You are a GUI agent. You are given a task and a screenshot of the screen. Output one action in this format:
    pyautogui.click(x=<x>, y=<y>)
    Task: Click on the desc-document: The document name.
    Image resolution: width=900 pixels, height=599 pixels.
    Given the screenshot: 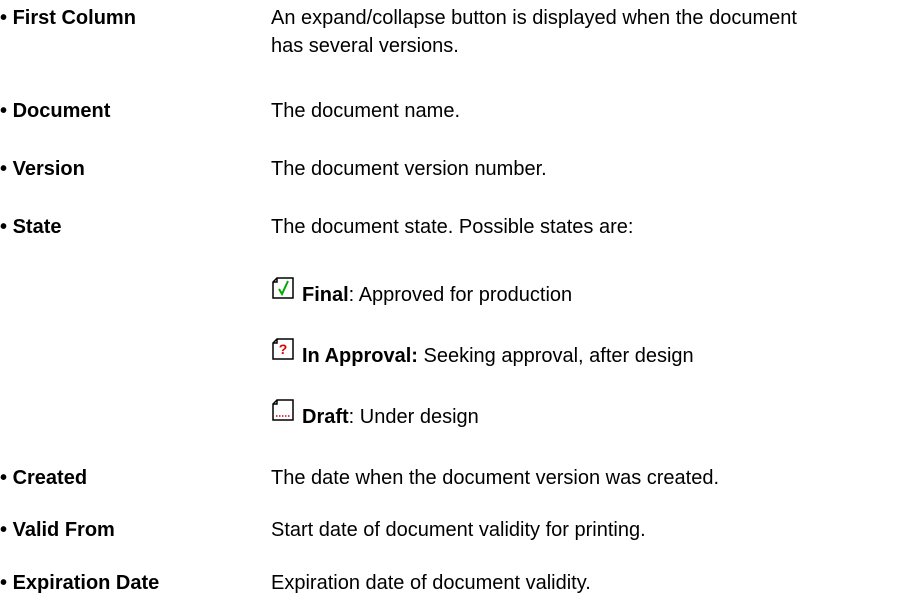 What is the action you would take?
    pyautogui.click(x=365, y=111)
    